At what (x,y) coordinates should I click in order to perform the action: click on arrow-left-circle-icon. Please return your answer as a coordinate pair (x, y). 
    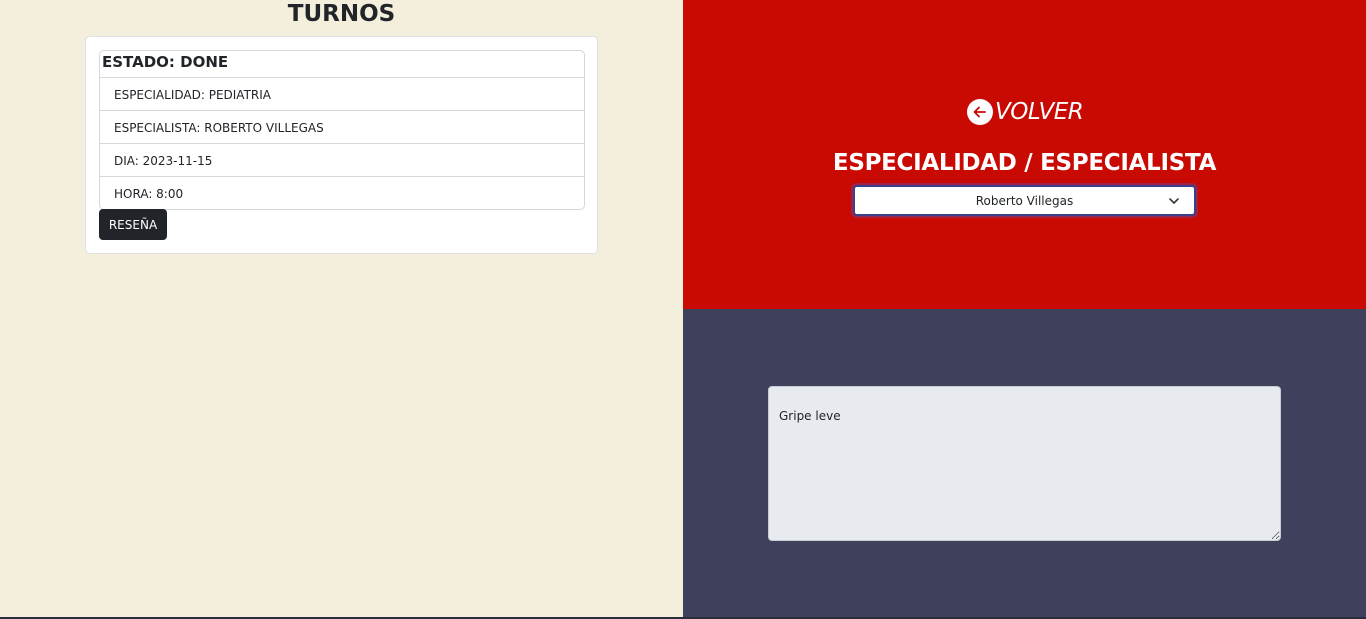
    Looking at the image, I should click on (980, 112).